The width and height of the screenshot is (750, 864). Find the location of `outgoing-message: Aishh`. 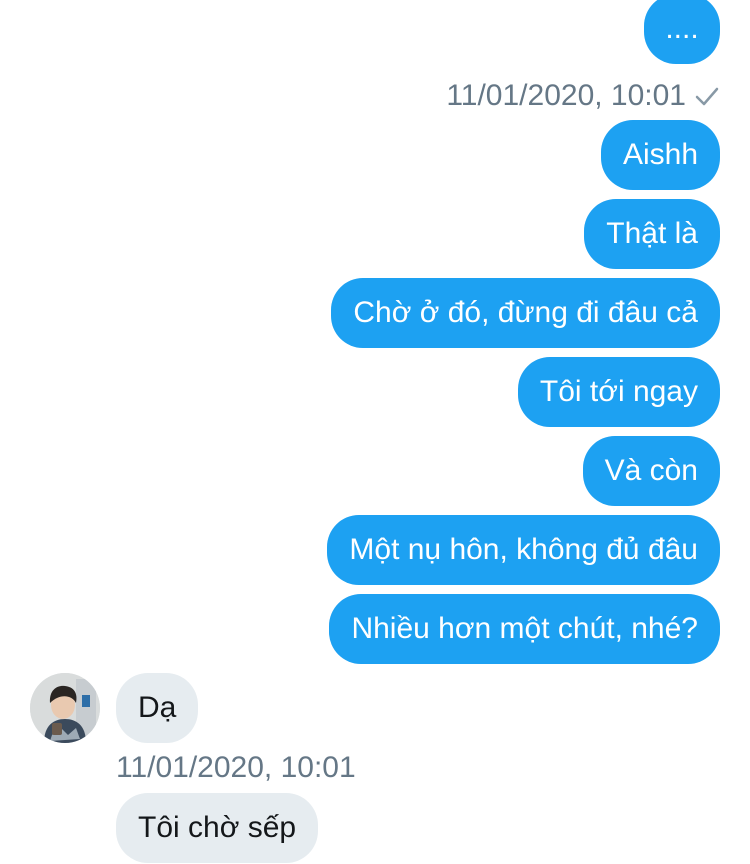

outgoing-message: Aishh is located at coordinates (660, 155).